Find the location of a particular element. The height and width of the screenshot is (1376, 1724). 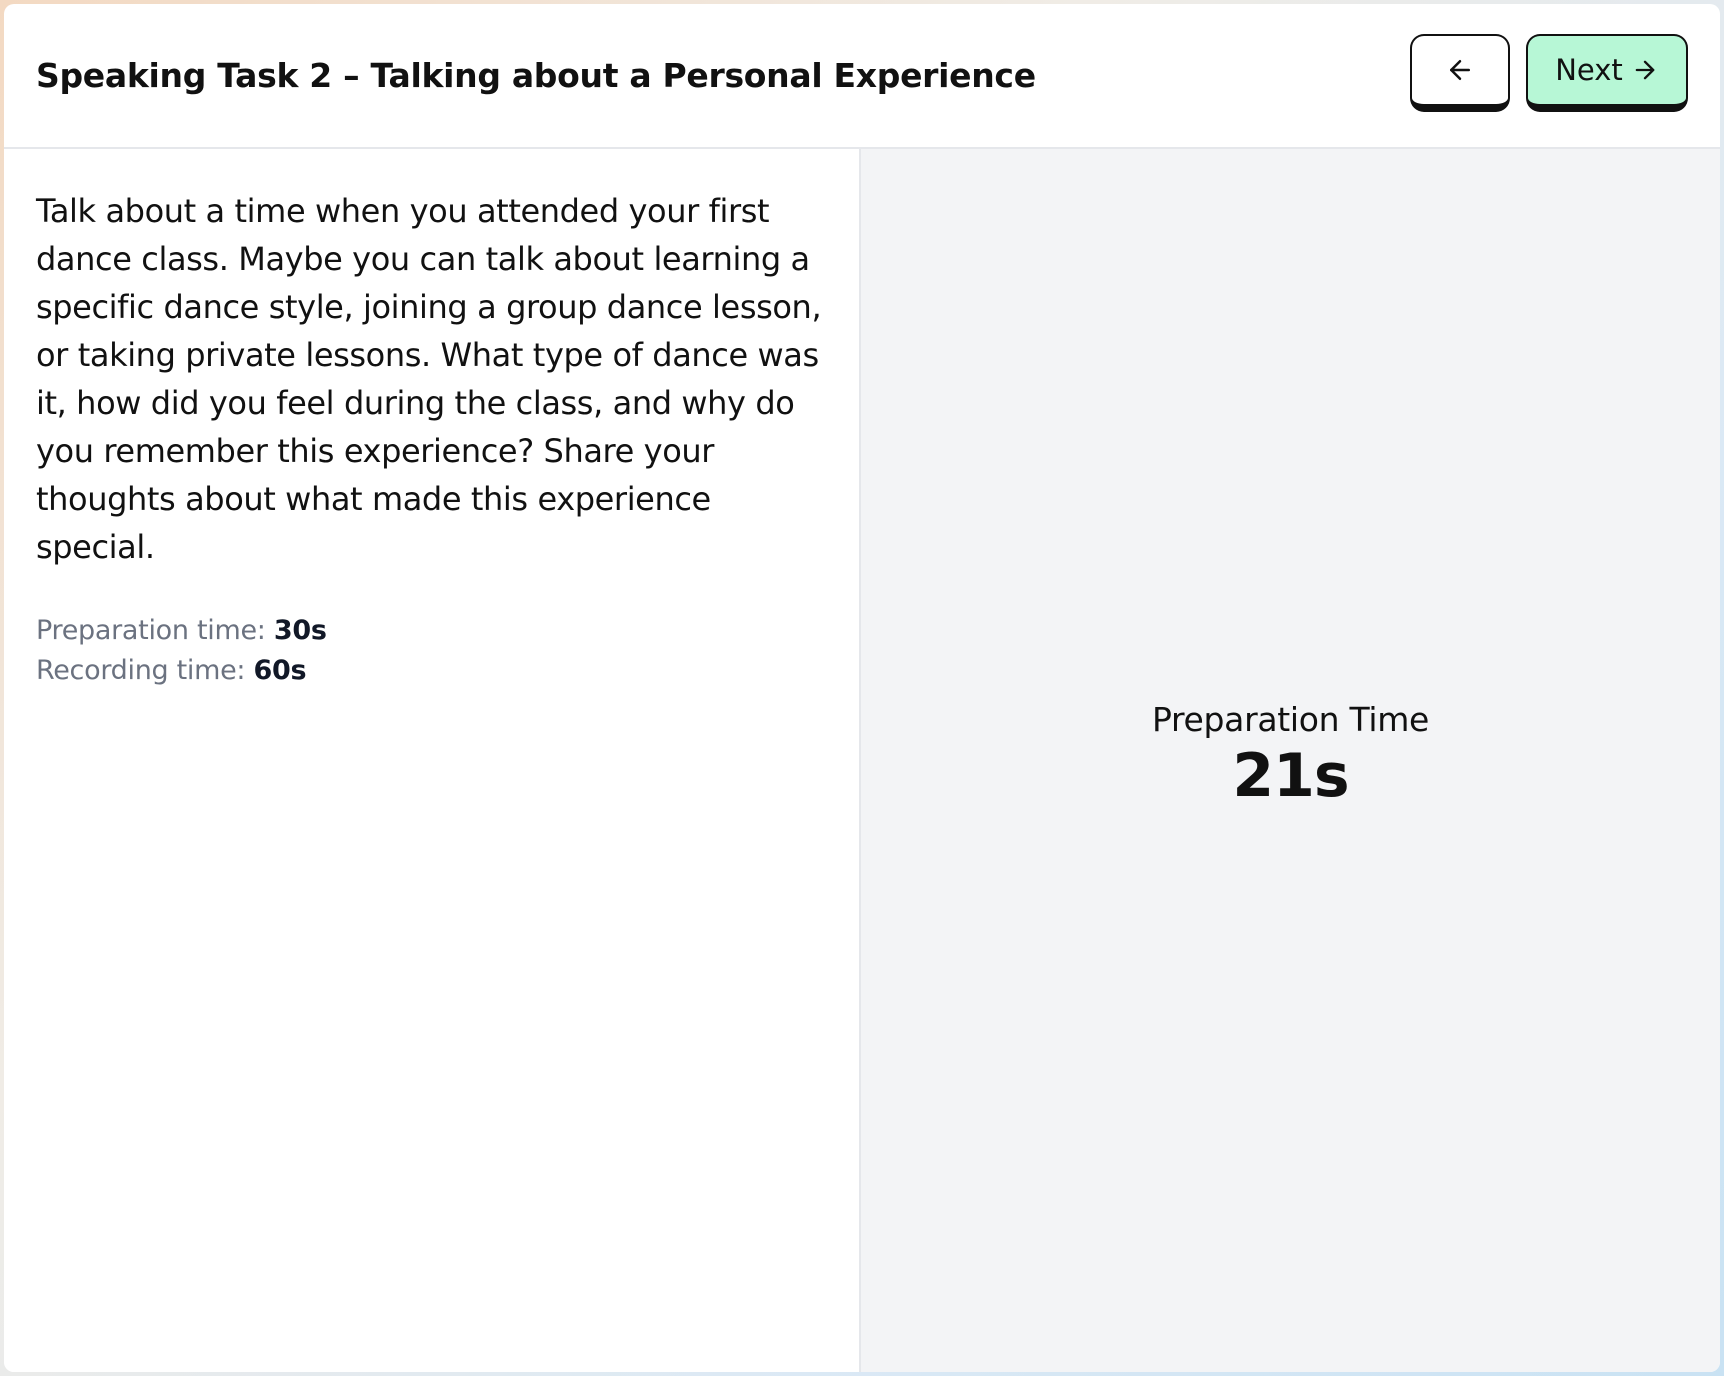

next-button: Next is located at coordinates (1607, 72).